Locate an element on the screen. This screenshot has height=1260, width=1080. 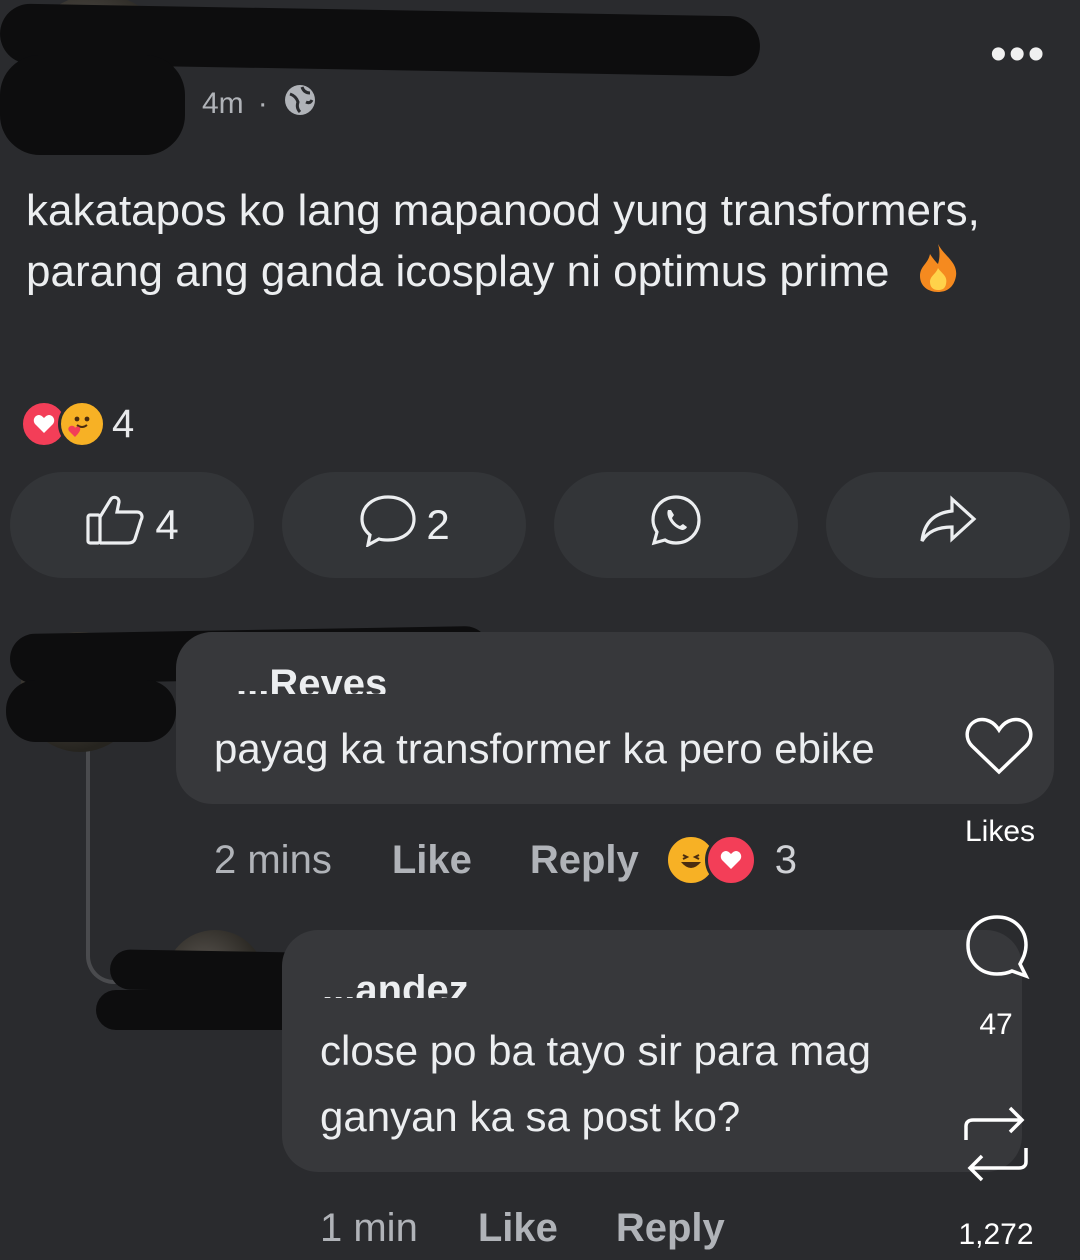
comment-1-time: 2 mins is located at coordinates (273, 859).